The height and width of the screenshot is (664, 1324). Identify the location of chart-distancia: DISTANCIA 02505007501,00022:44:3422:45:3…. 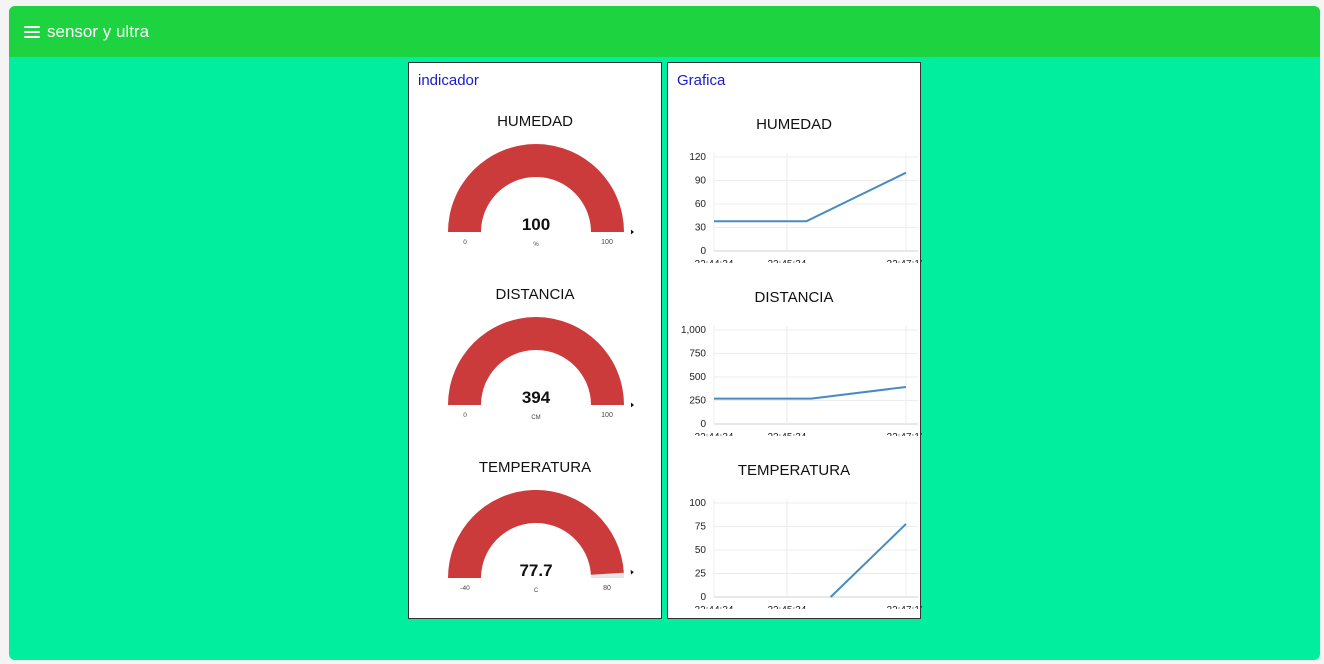
(795, 361).